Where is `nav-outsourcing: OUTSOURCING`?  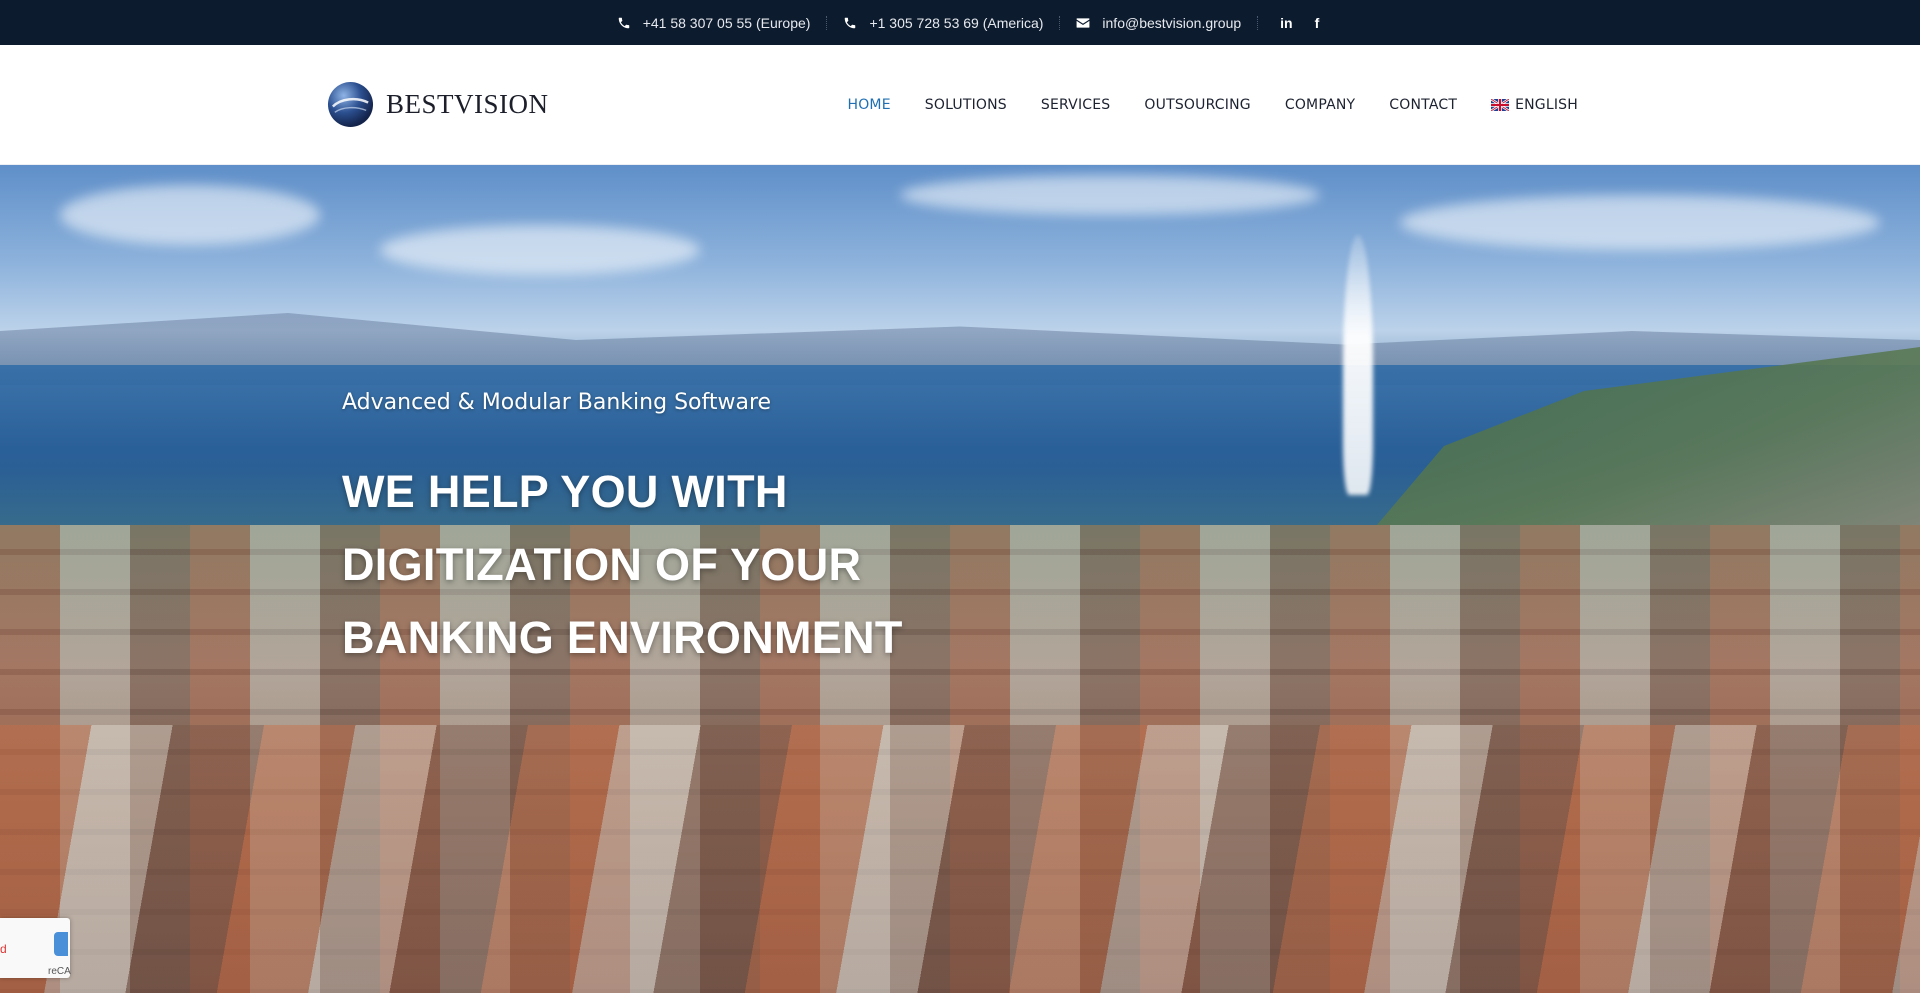
nav-outsourcing: OUTSOURCING is located at coordinates (1197, 105).